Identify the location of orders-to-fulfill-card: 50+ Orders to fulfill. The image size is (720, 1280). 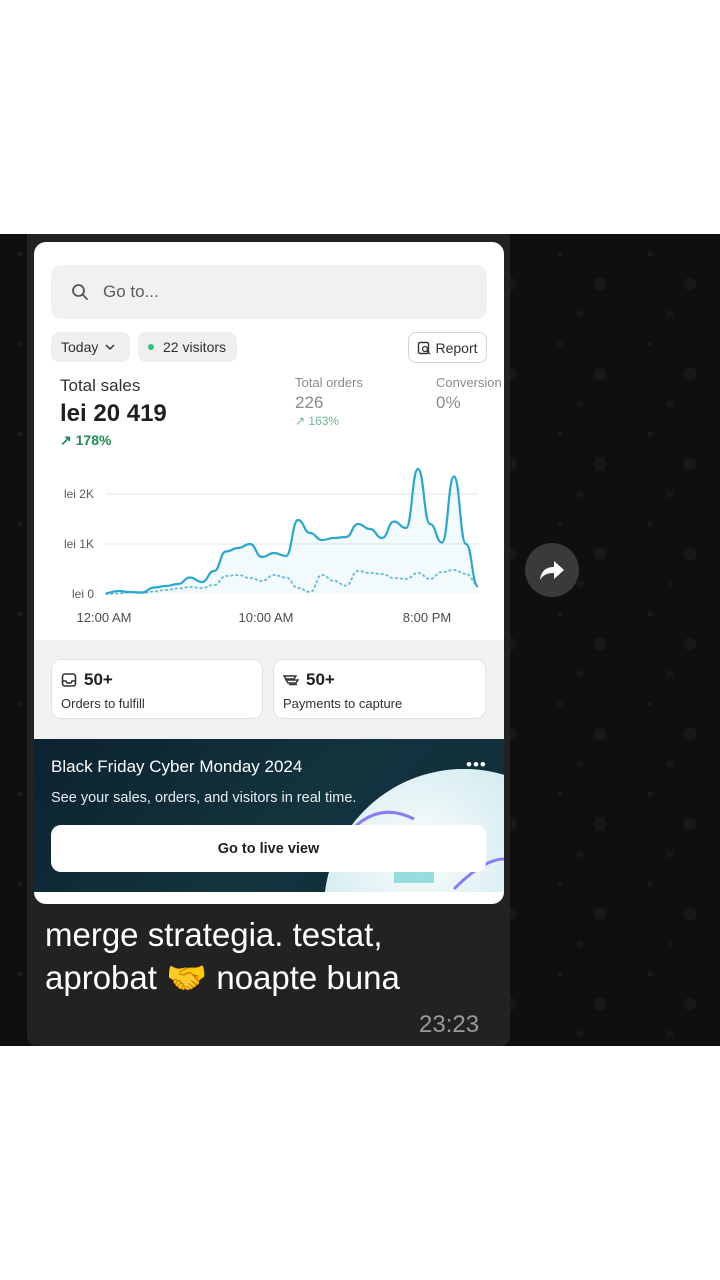
(157, 689).